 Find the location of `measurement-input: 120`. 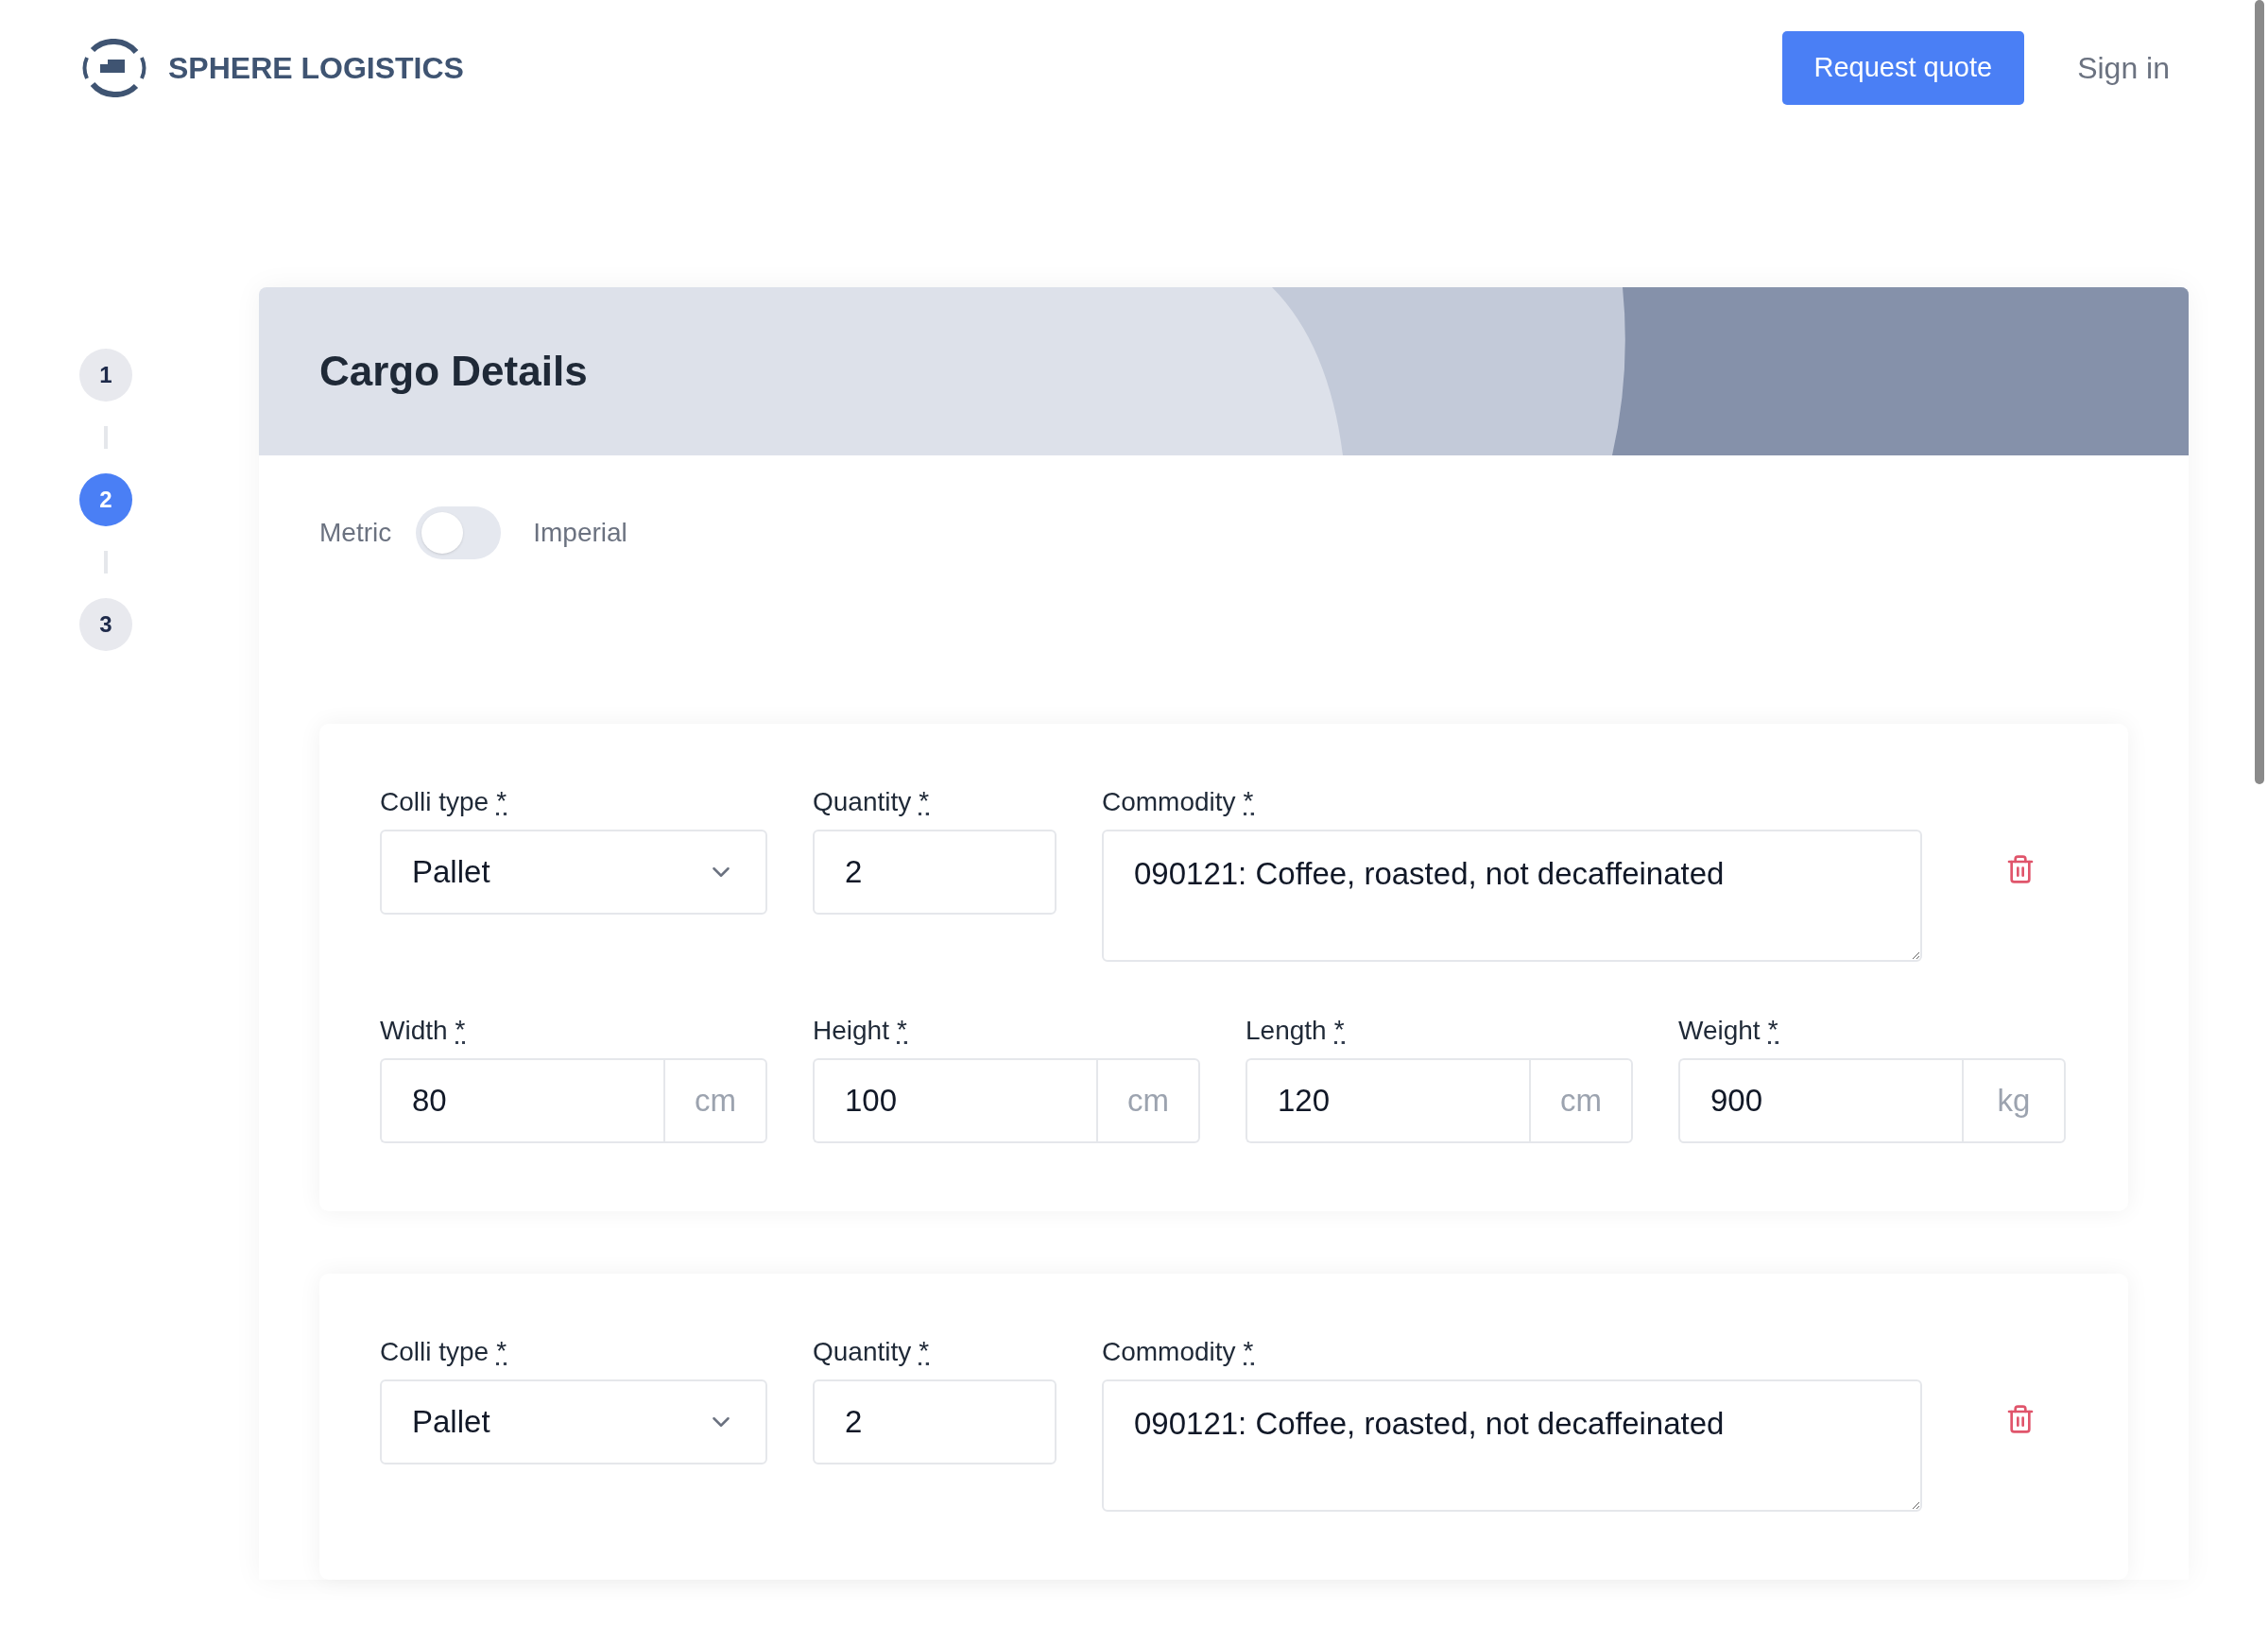

measurement-input: 120 is located at coordinates (1387, 1100).